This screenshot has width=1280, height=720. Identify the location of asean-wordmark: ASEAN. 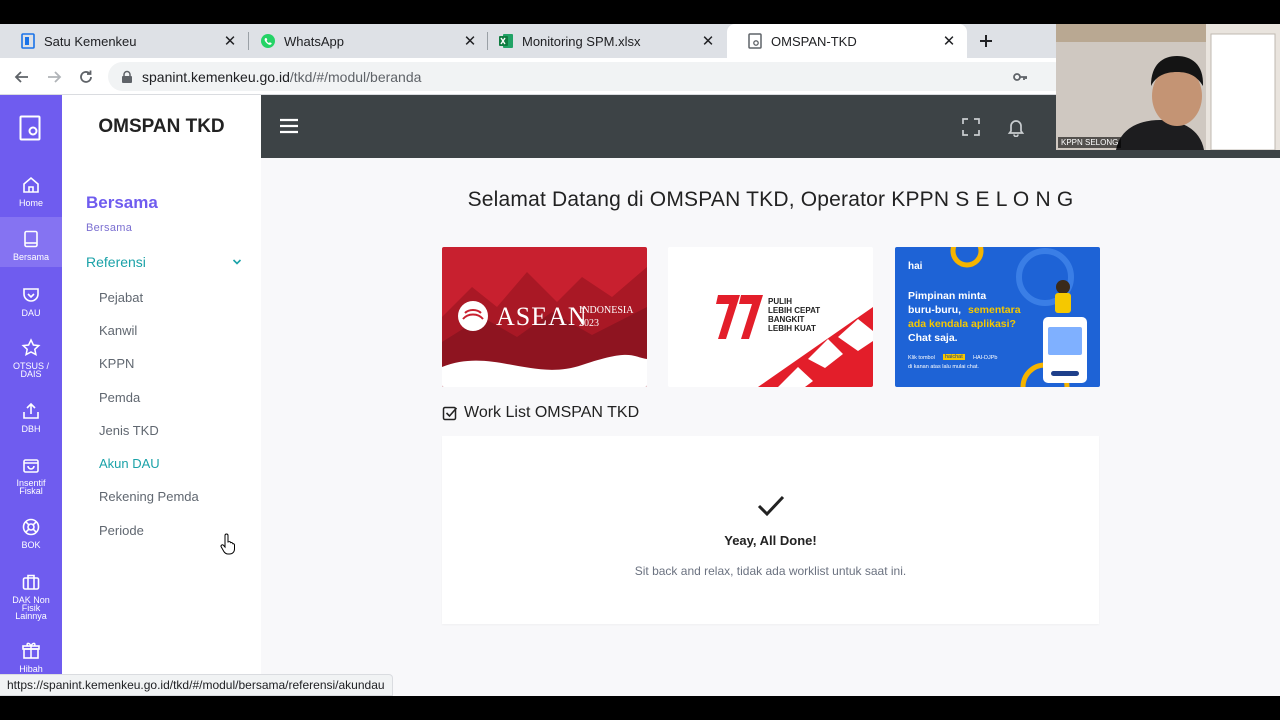
(542, 316).